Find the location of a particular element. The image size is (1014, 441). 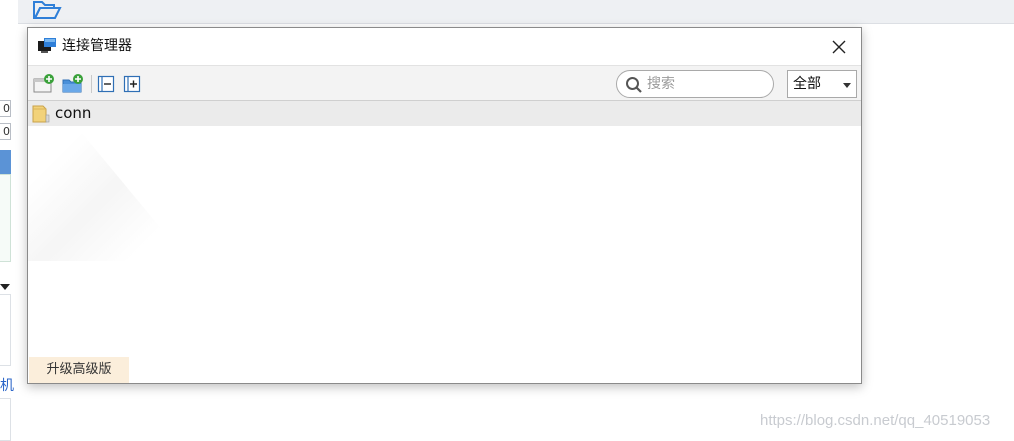

new-connection-button is located at coordinates (44, 84).